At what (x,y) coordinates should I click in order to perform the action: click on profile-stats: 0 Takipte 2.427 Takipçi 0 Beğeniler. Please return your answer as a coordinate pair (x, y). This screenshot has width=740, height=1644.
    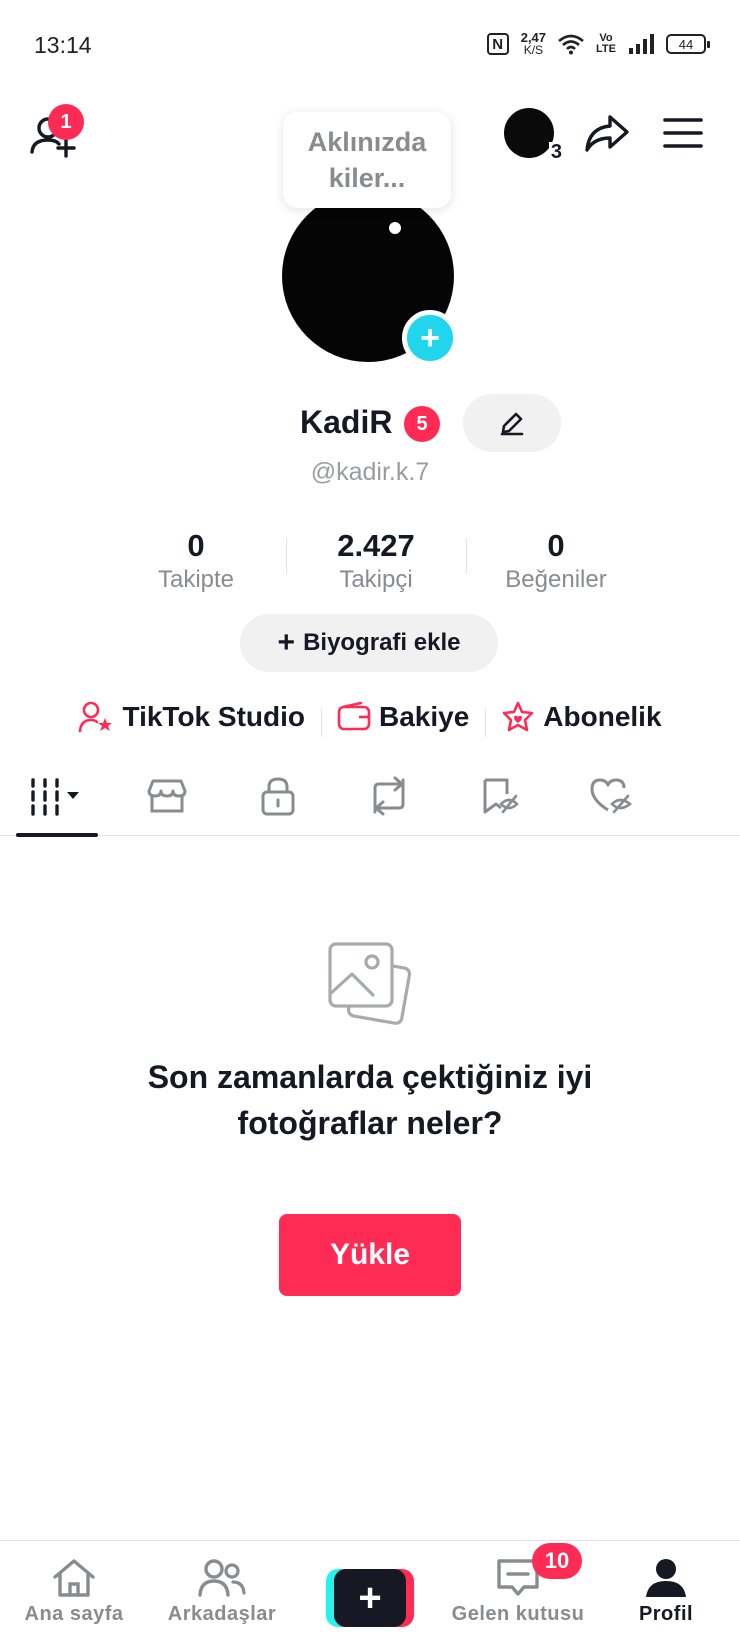
    Looking at the image, I should click on (376, 564).